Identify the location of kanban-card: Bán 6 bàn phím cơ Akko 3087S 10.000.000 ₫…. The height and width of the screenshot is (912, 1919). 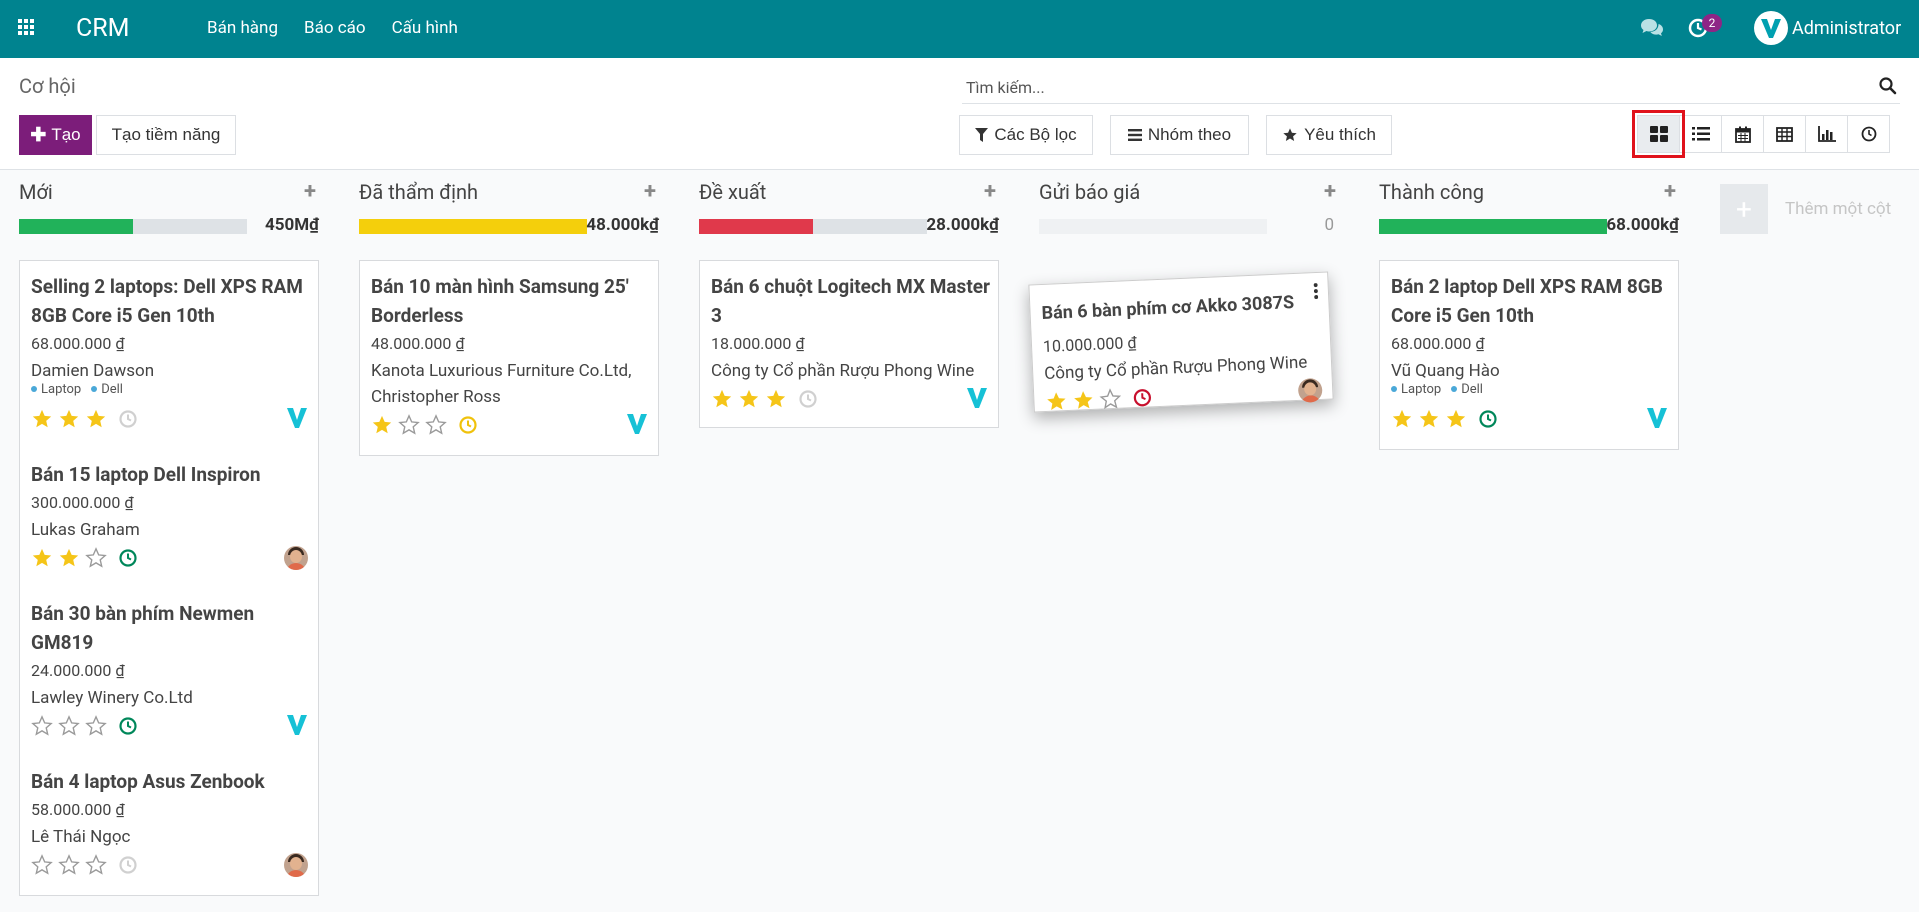
(1181, 342).